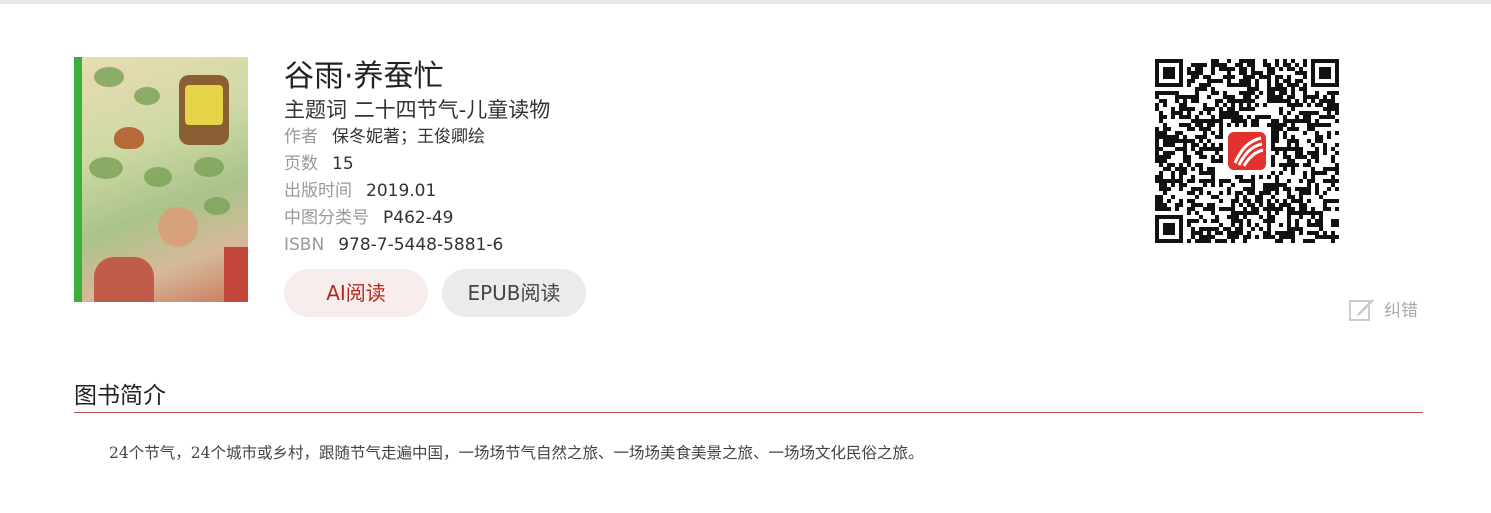  I want to click on meta-row-pages: 页数 15, so click(435, 164).